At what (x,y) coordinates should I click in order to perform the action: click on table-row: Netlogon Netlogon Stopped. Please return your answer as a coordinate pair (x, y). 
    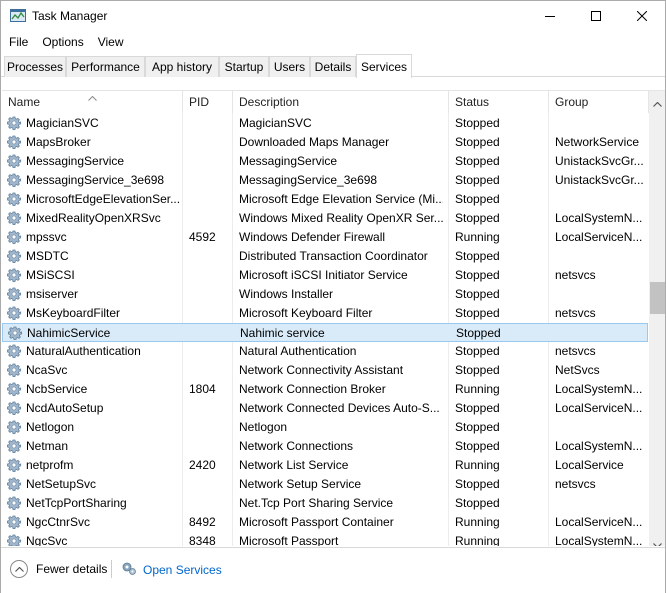
    Looking at the image, I should click on (325, 427).